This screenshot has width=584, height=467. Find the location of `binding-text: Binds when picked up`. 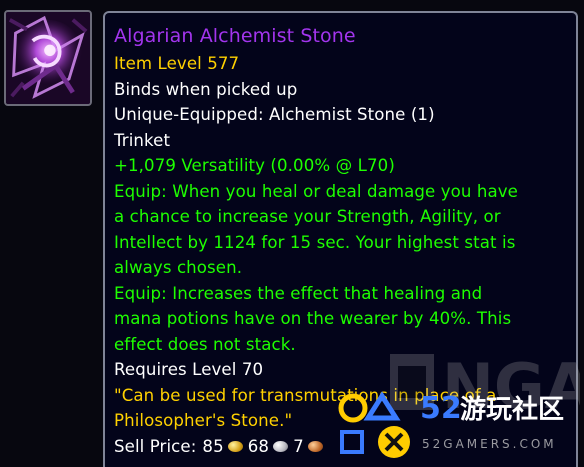

binding-text: Binds when picked up is located at coordinates (206, 89).